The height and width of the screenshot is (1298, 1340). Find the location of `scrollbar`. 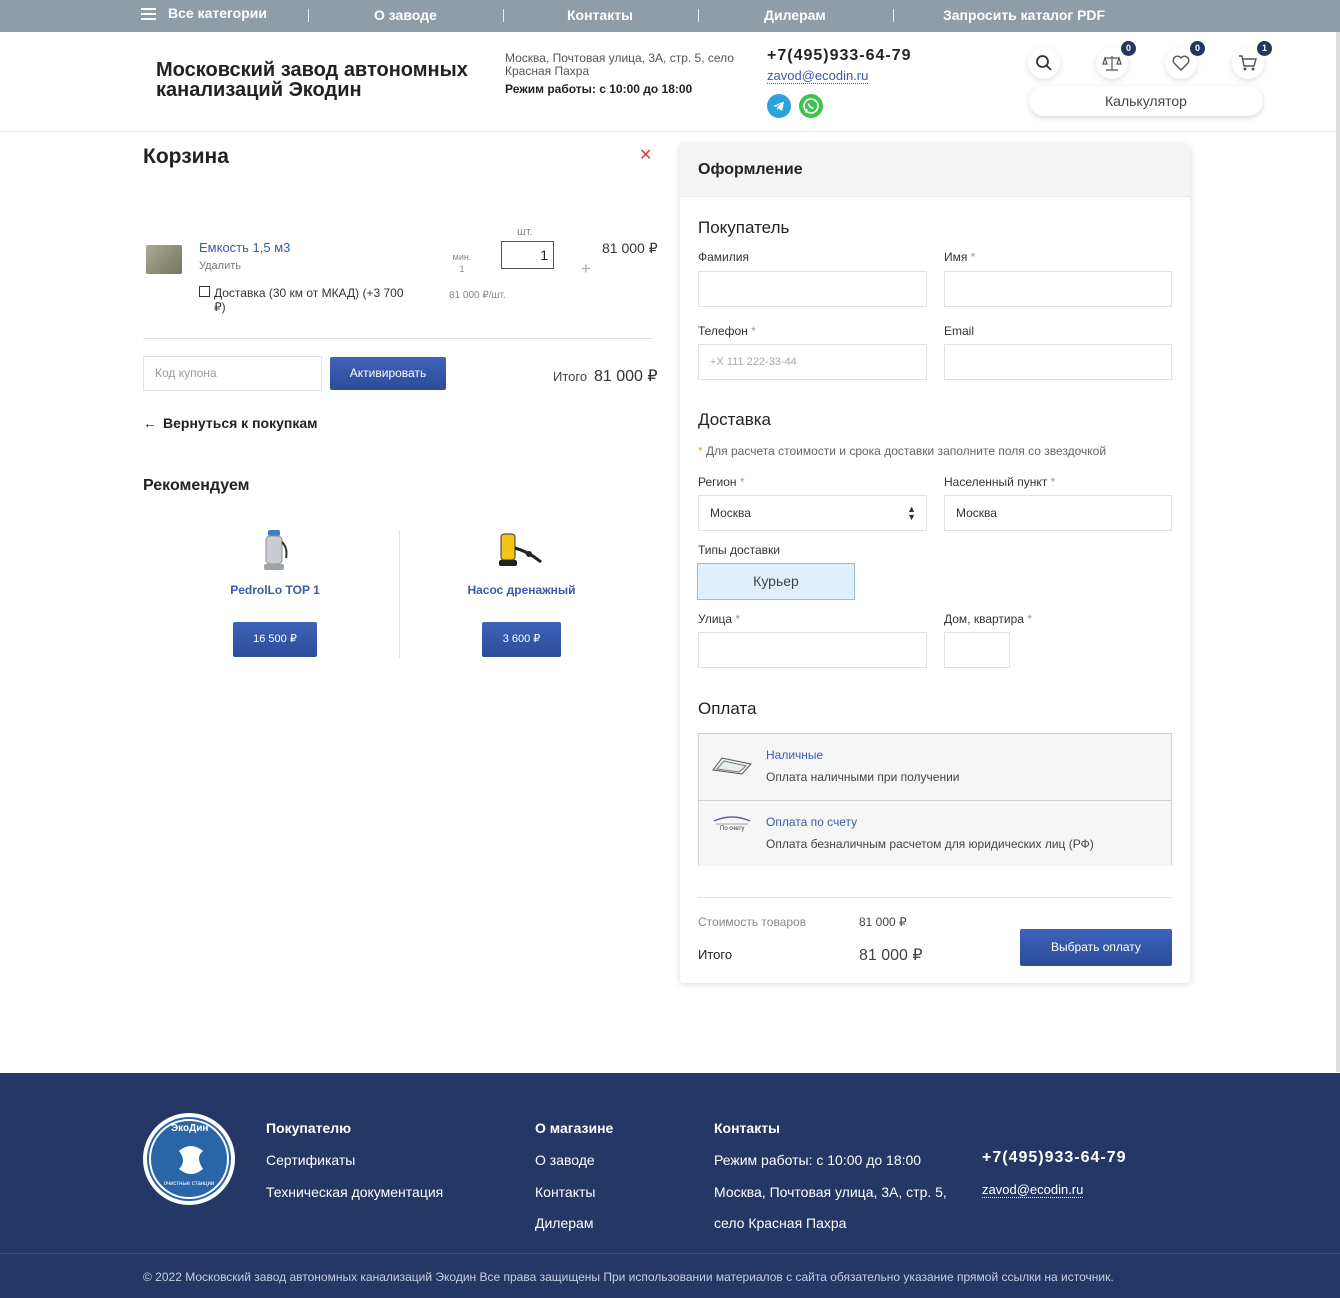

scrollbar is located at coordinates (1338, 552).